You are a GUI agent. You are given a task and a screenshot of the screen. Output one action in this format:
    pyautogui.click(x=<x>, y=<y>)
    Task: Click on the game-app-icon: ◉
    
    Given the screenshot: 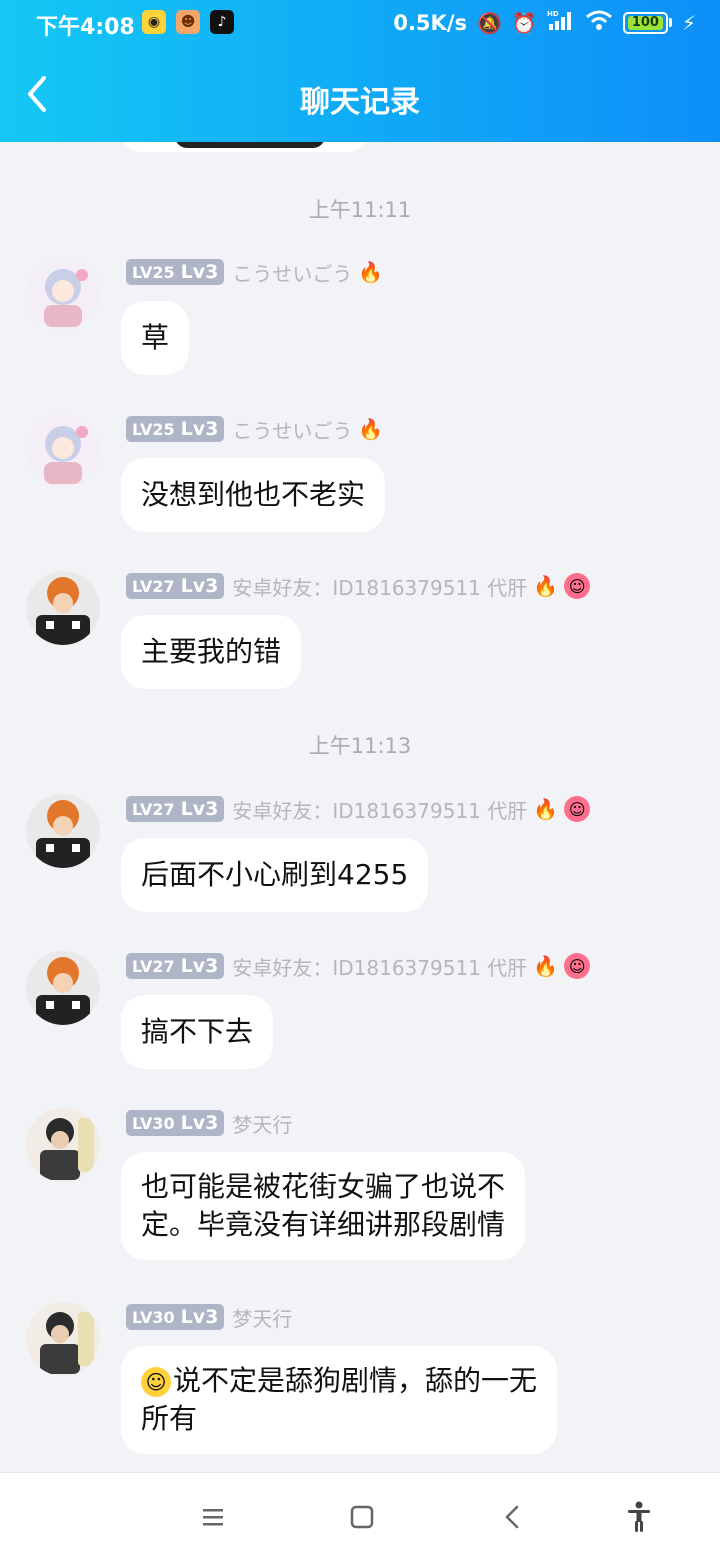 What is the action you would take?
    pyautogui.click(x=154, y=22)
    